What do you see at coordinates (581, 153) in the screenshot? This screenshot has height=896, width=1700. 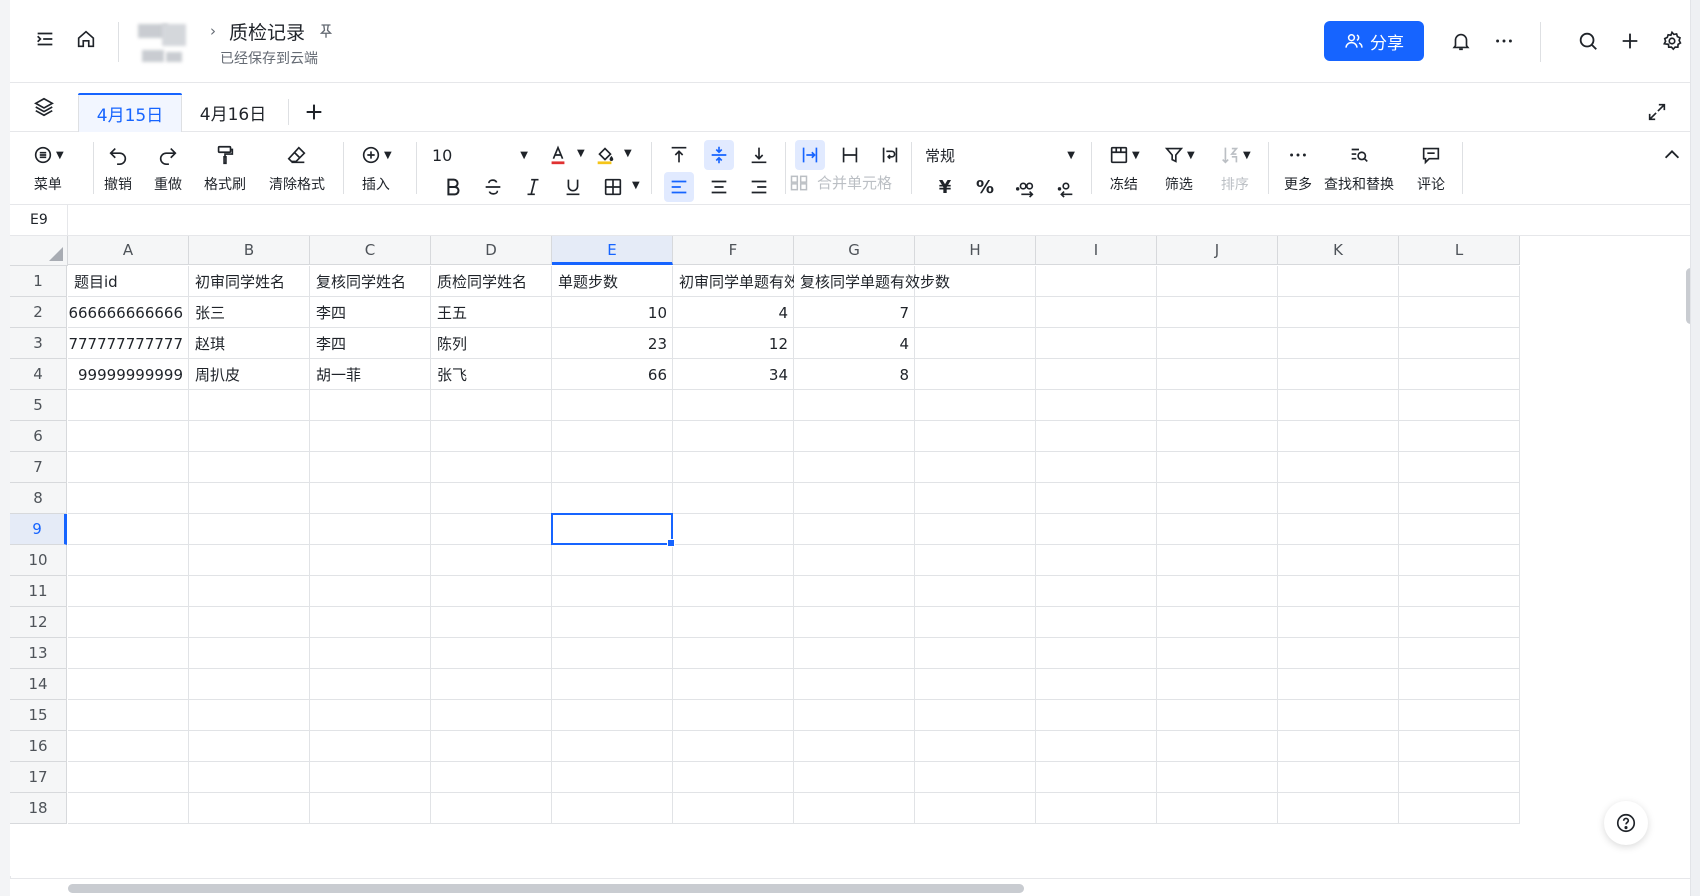 I see `font-color-dropdown-icon: ▼` at bounding box center [581, 153].